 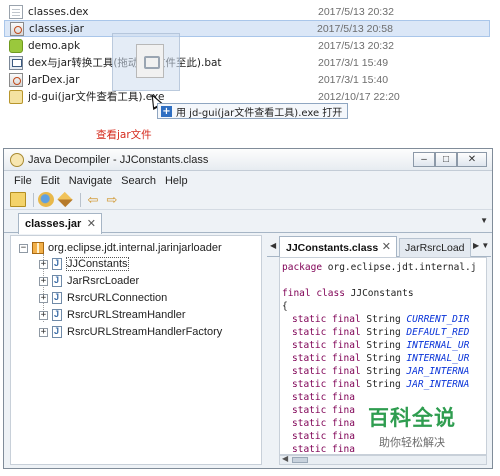 I want to click on code-line-field: static final String CURRENT_DIR, so click(x=380, y=319).